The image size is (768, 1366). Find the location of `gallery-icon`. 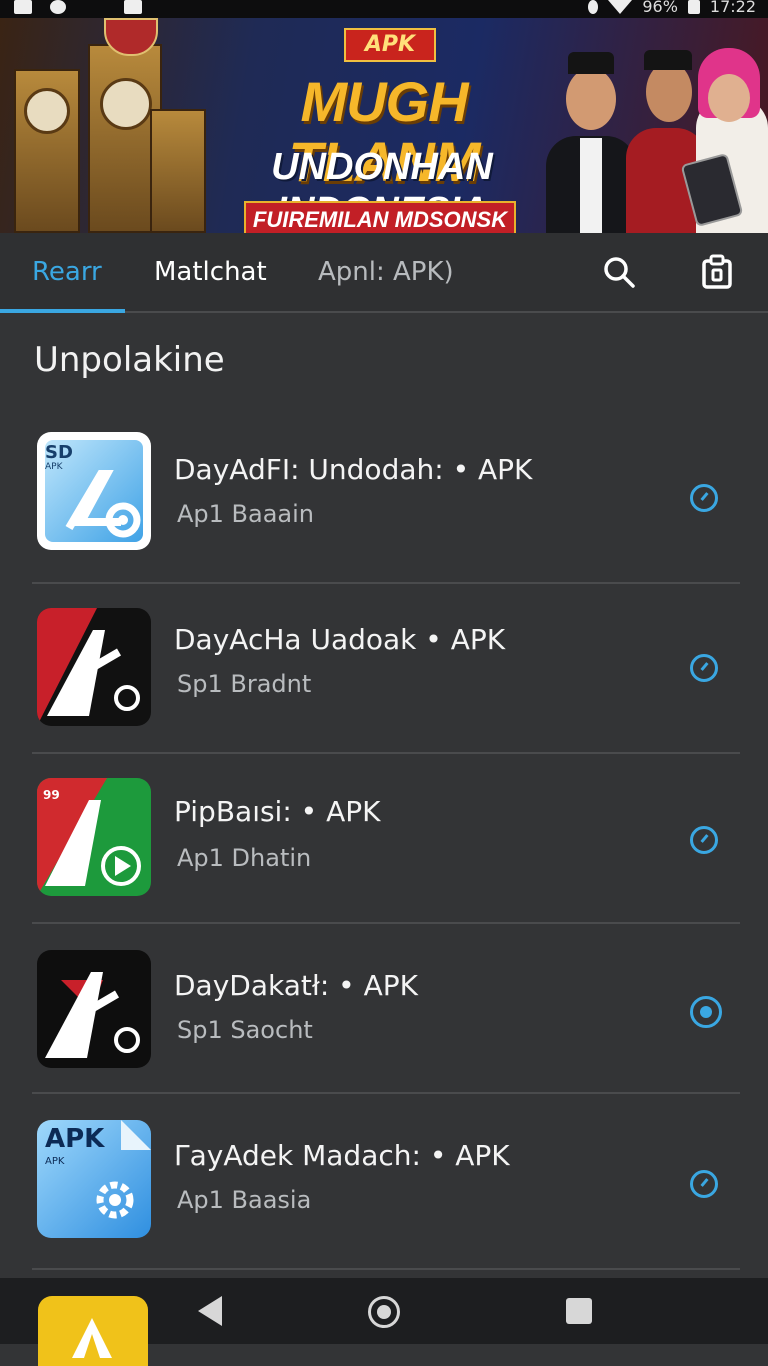

gallery-icon is located at coordinates (23, 7).